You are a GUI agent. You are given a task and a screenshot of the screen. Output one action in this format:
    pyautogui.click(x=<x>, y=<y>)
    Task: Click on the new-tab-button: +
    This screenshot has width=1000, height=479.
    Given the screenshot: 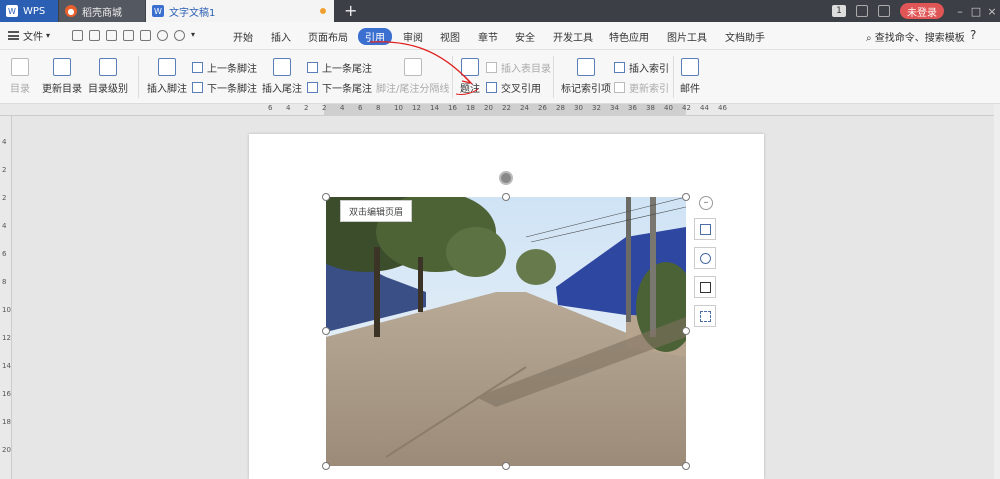 What is the action you would take?
    pyautogui.click(x=350, y=10)
    